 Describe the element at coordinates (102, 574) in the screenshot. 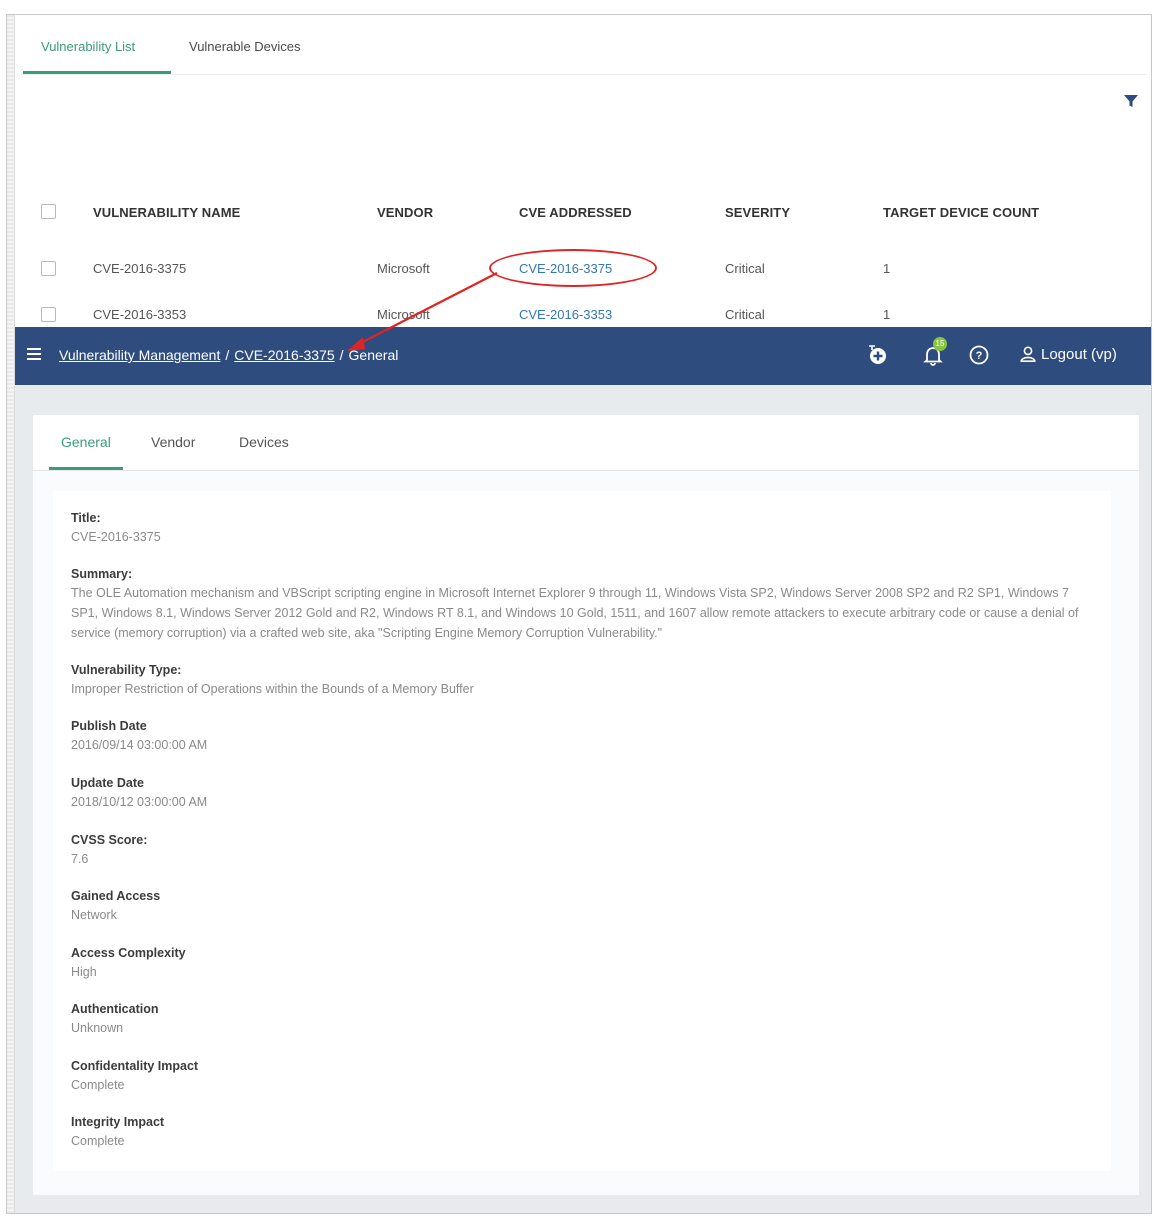

I see `field-label: Summary:` at that location.